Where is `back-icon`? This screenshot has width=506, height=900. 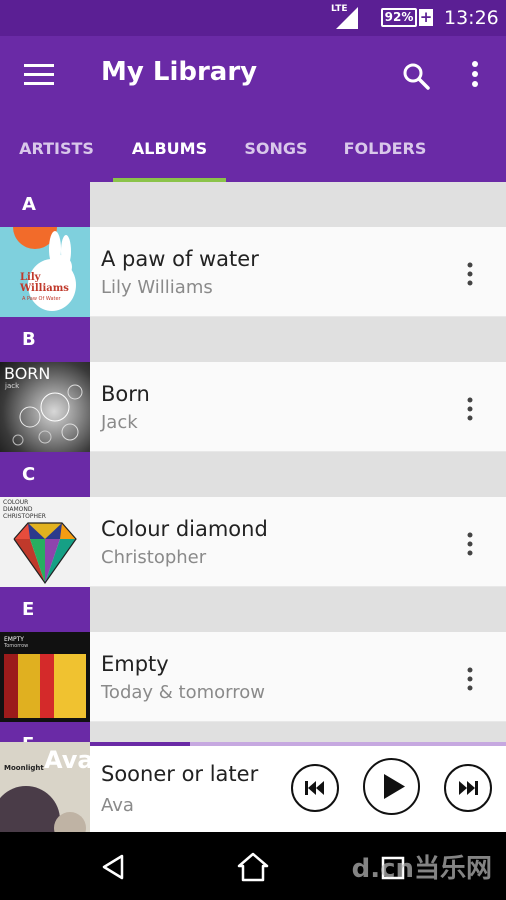
back-icon is located at coordinates (113, 867).